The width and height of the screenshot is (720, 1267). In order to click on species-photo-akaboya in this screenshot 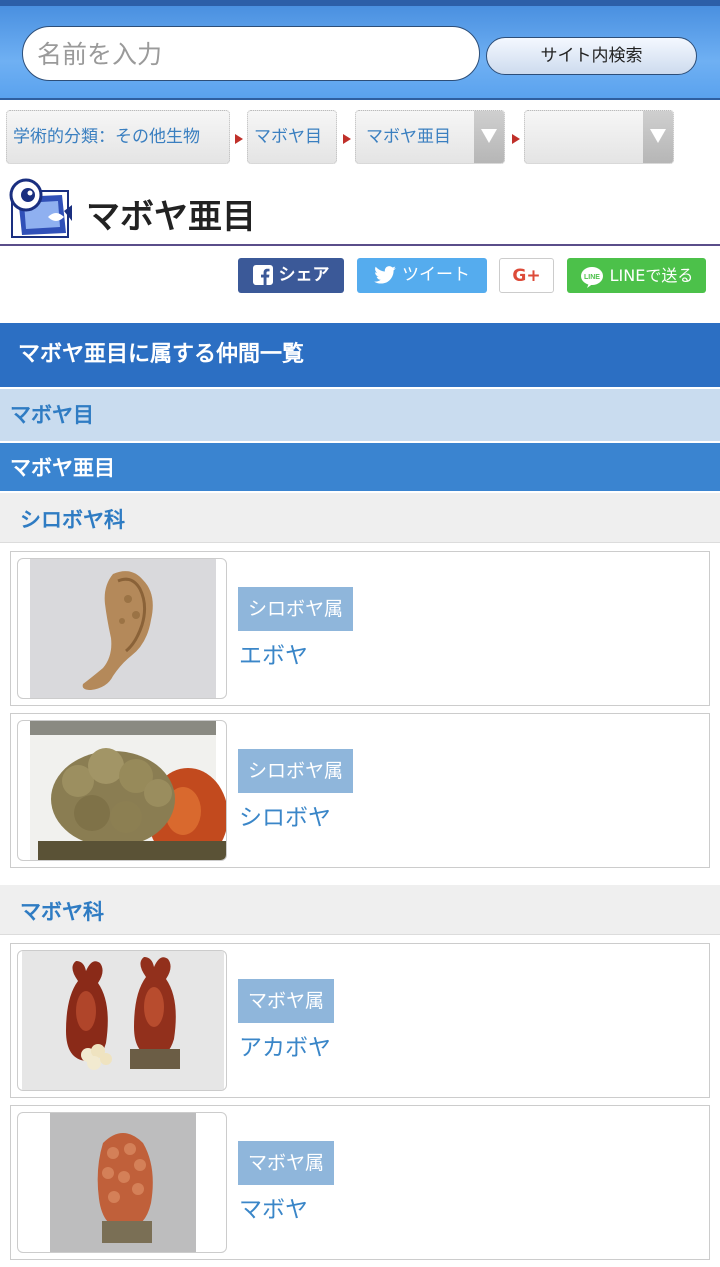, I will do `click(123, 1020)`.